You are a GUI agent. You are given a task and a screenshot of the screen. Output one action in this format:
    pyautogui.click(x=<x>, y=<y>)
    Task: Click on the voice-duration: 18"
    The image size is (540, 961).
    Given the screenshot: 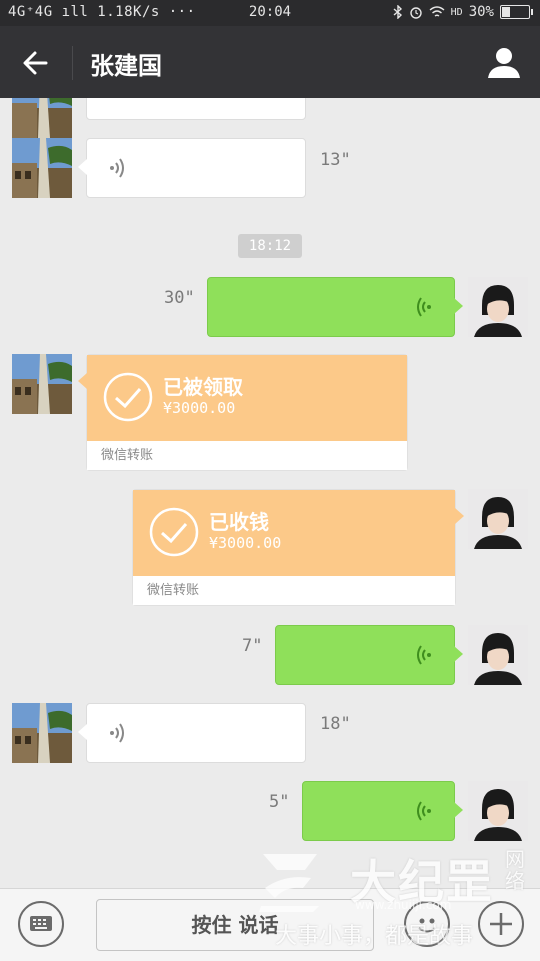 What is the action you would take?
    pyautogui.click(x=335, y=724)
    